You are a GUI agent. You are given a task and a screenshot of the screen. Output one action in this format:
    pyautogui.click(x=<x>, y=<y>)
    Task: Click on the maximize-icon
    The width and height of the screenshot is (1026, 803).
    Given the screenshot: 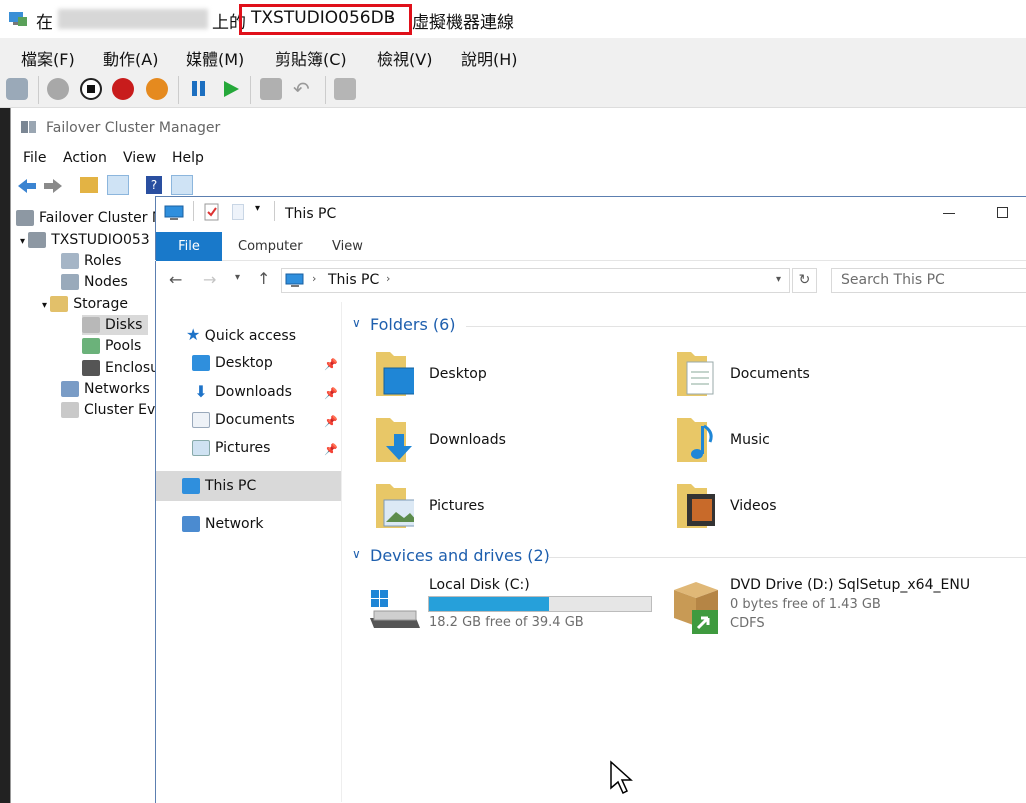 What is the action you would take?
    pyautogui.click(x=1002, y=212)
    